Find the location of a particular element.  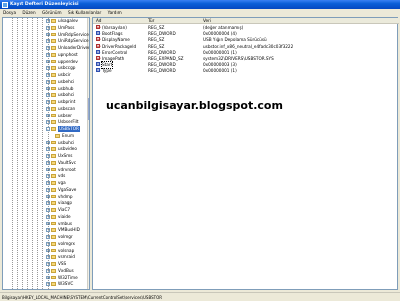

tree-item: + viaagp is located at coordinates (46, 203).